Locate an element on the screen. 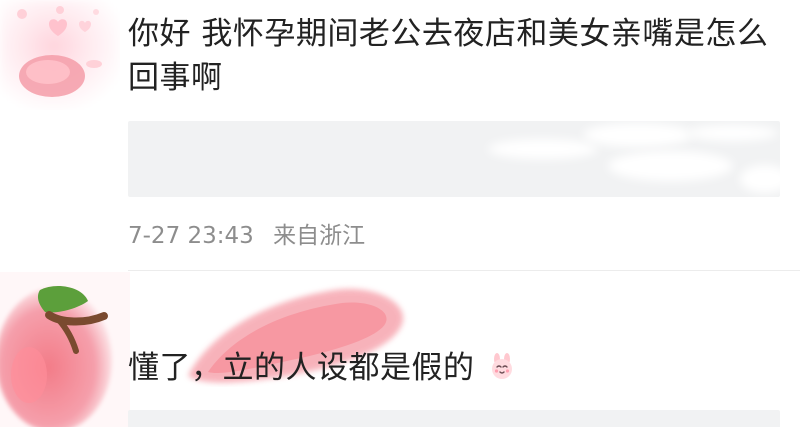  comment-text-body: 懂了，立的人设都是假的 is located at coordinates (301, 368).